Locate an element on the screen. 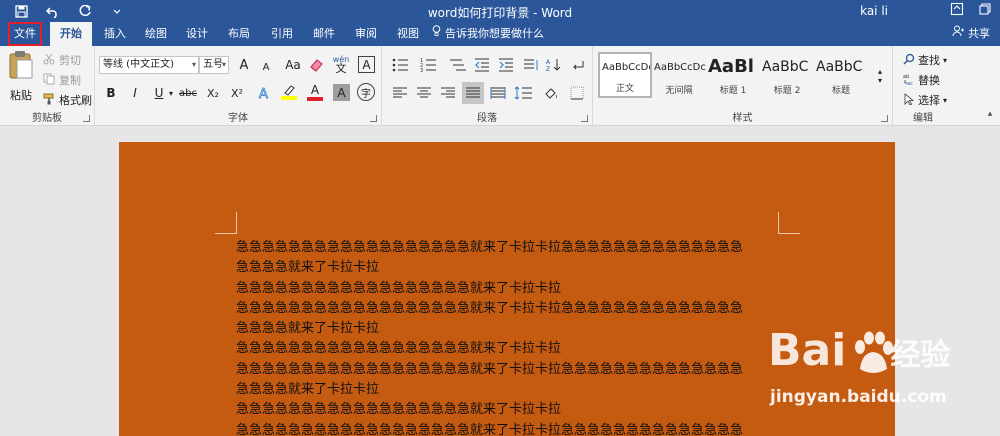 The height and width of the screenshot is (436, 1000). lightbulb-icon is located at coordinates (436, 34).